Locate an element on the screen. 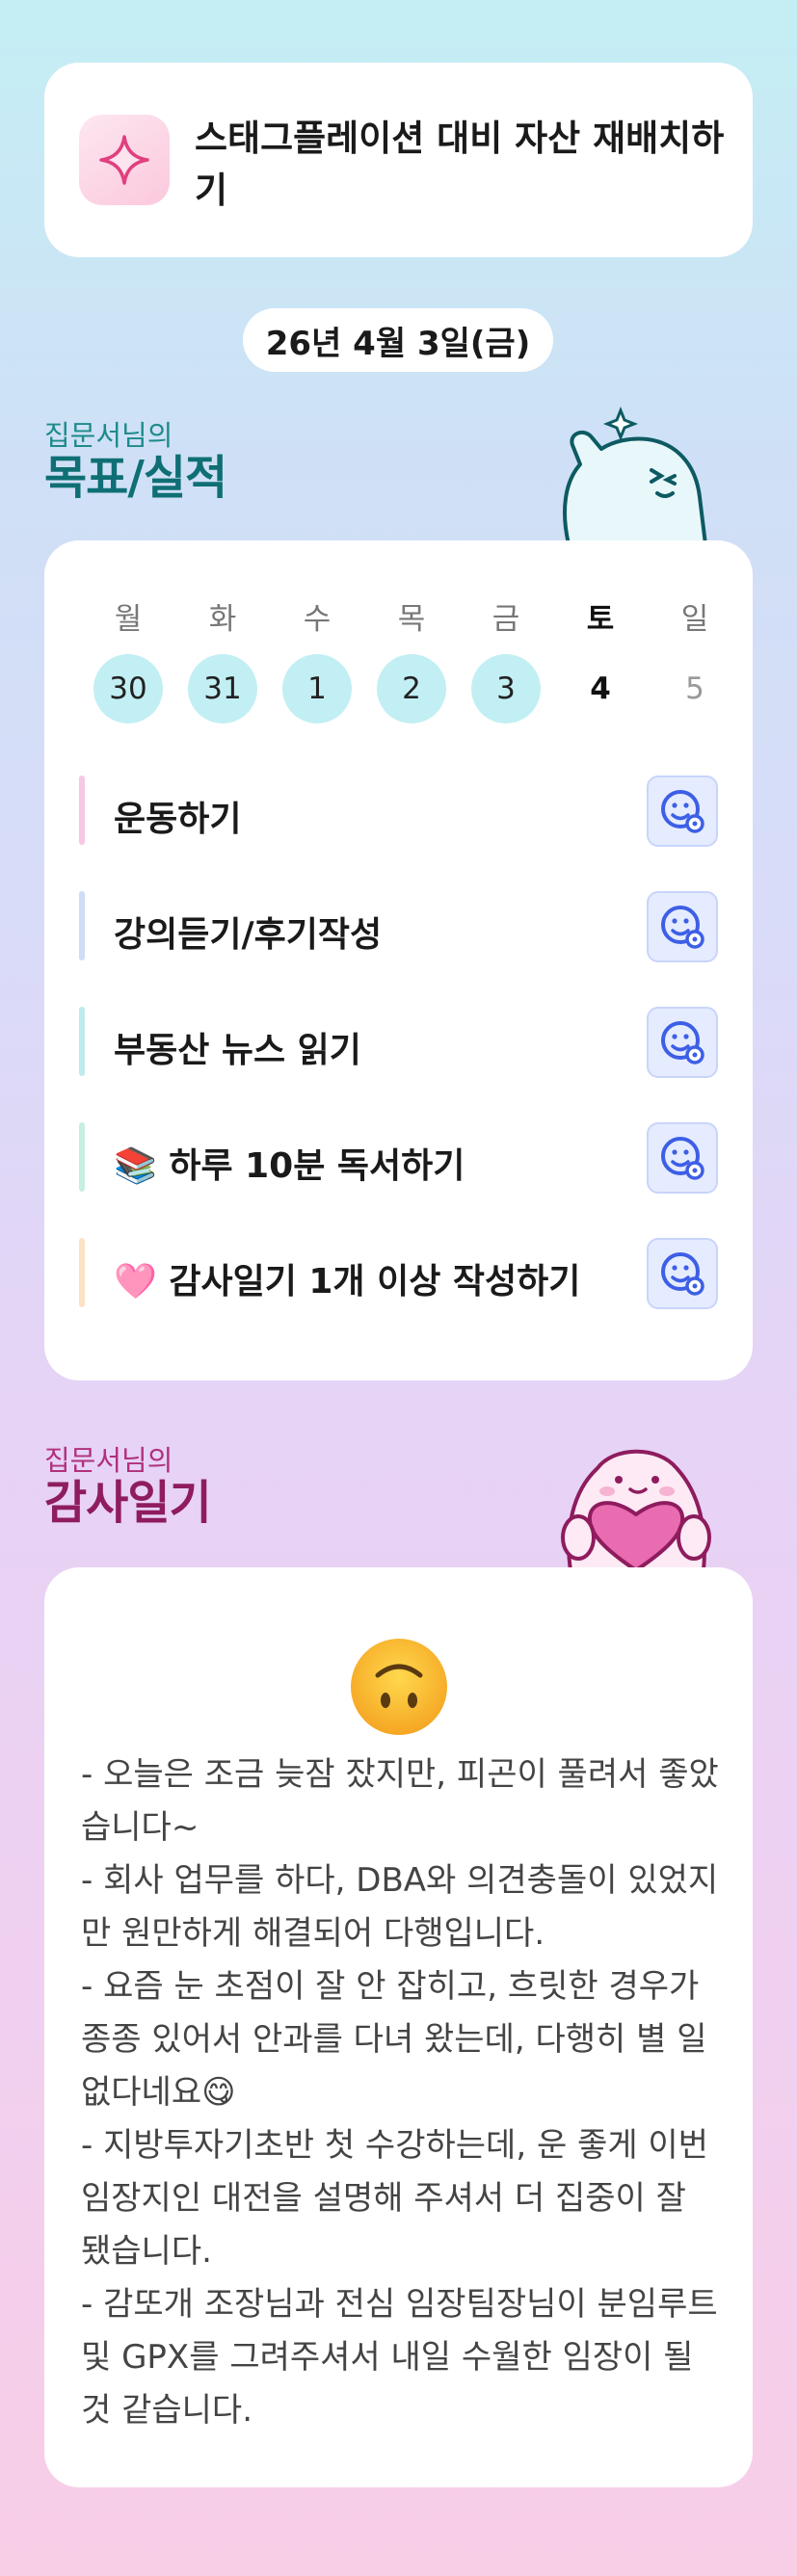  goals-section-heading: 집문서님의 목표/실적 is located at coordinates (135, 462).